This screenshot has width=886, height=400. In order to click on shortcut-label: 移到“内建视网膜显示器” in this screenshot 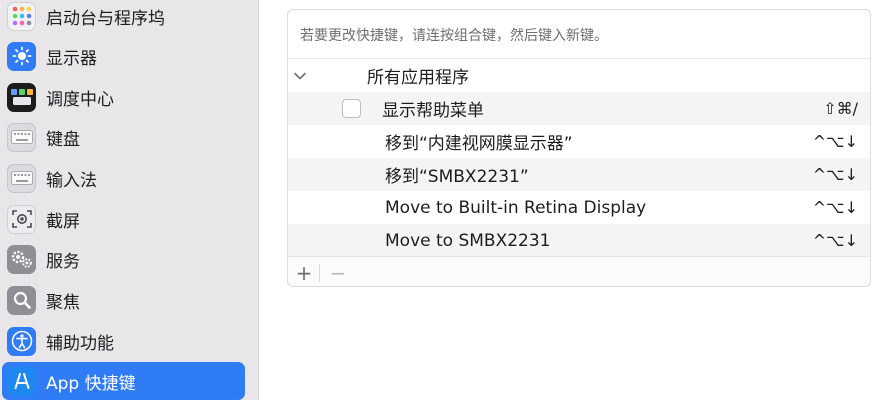, I will do `click(479, 144)`.